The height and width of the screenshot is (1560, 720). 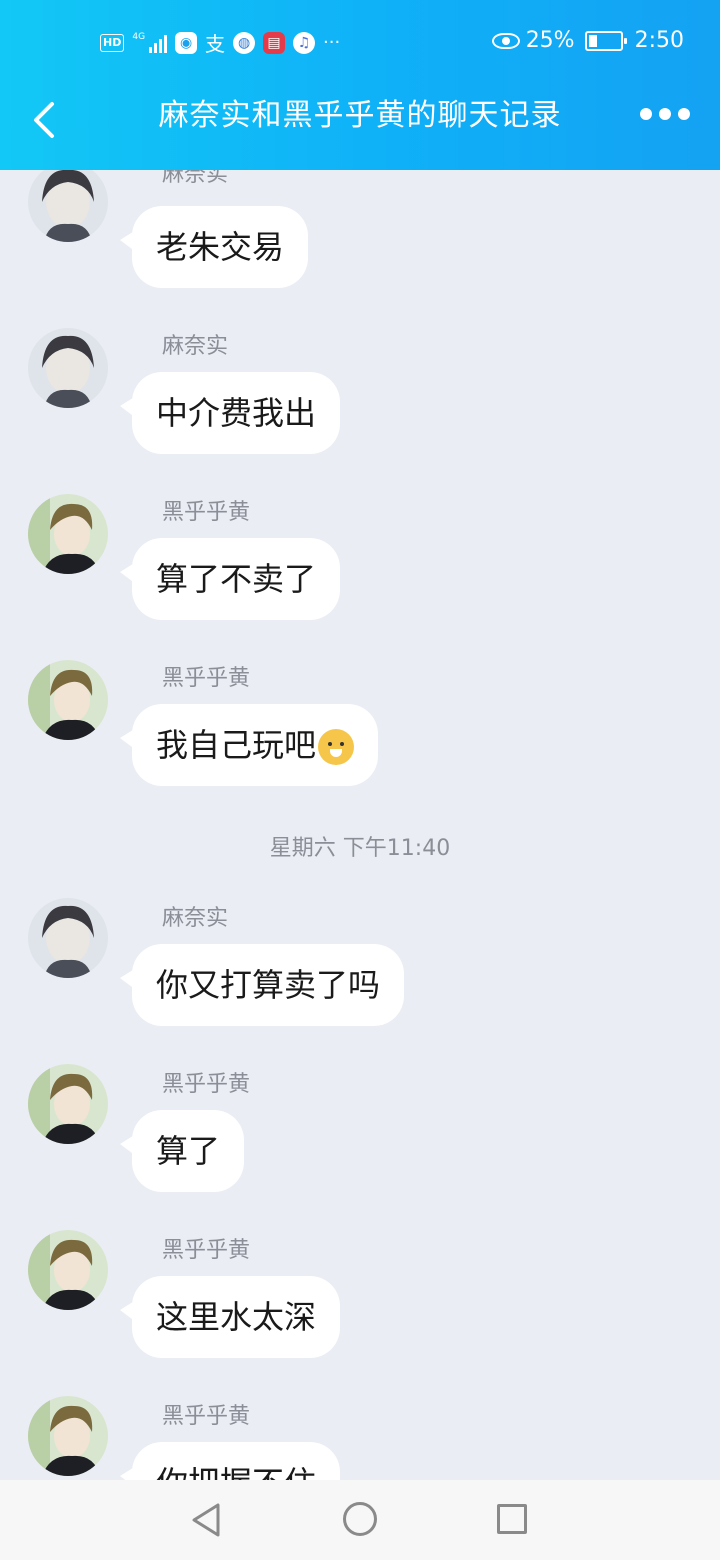 What do you see at coordinates (360, 115) in the screenshot?
I see `page-title: 麻奈实和黑乎乎黄的聊天记录` at bounding box center [360, 115].